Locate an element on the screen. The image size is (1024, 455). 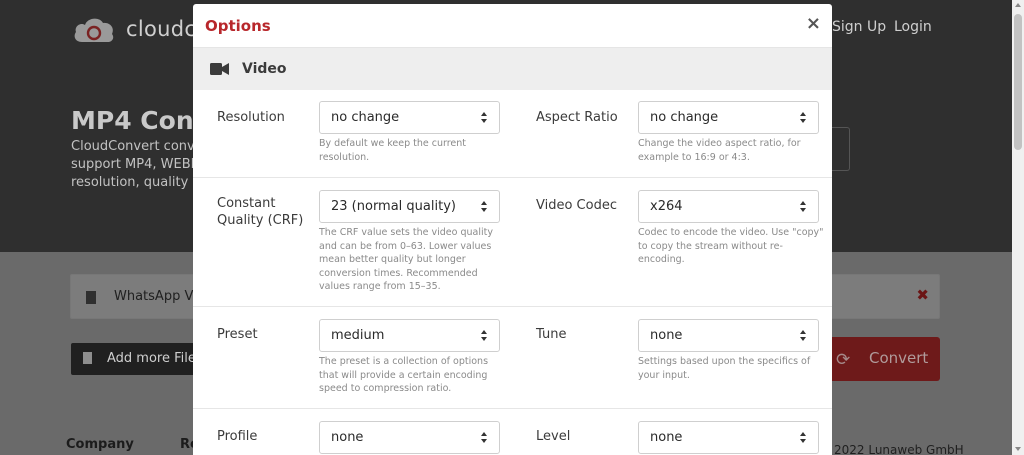
close-icon: × is located at coordinates (813, 24).